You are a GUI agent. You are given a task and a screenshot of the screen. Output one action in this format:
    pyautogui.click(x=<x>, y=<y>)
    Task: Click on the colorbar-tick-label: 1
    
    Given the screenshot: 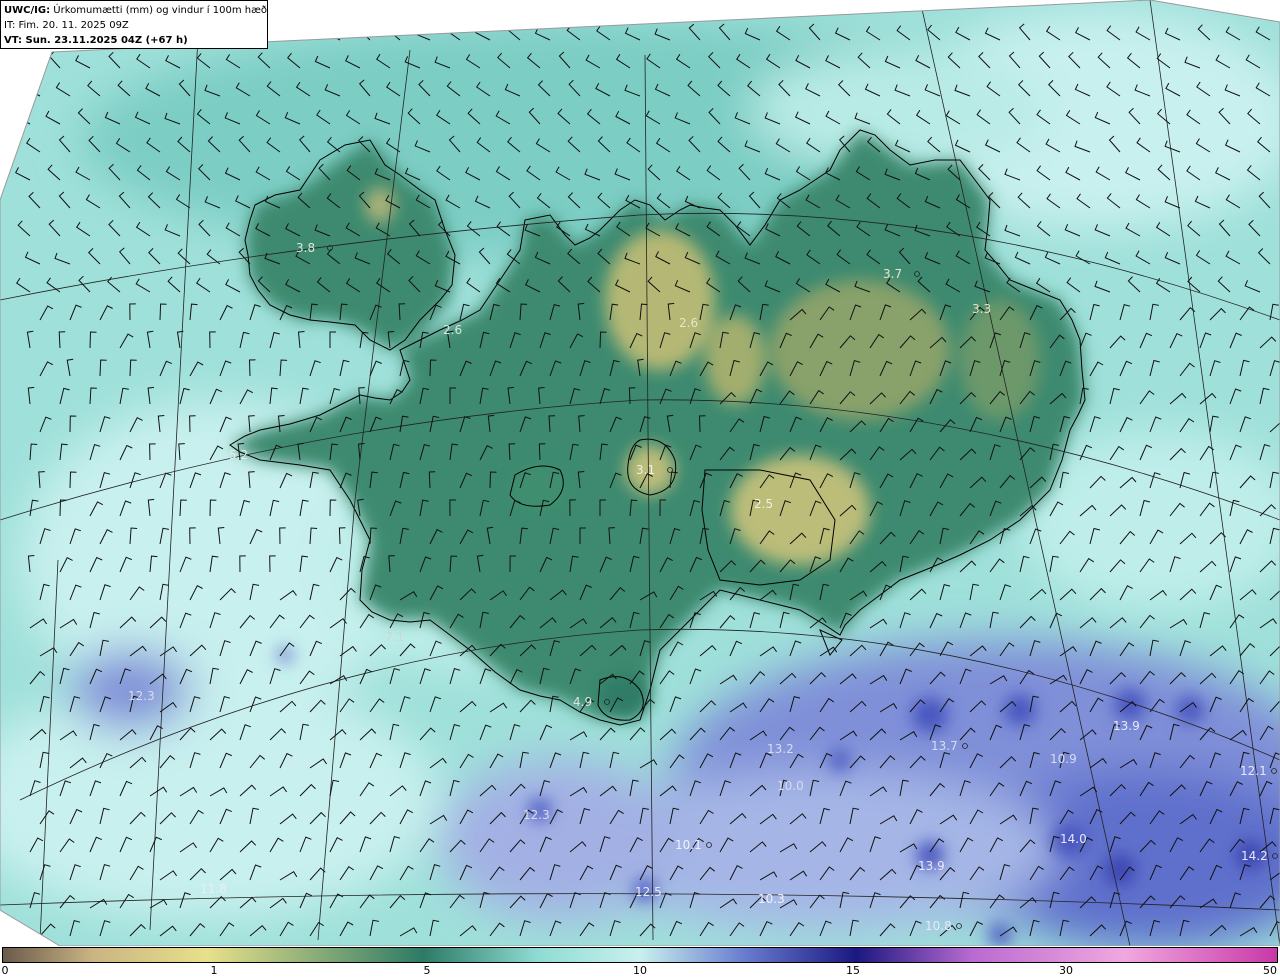 What is the action you would take?
    pyautogui.click(x=214, y=970)
    